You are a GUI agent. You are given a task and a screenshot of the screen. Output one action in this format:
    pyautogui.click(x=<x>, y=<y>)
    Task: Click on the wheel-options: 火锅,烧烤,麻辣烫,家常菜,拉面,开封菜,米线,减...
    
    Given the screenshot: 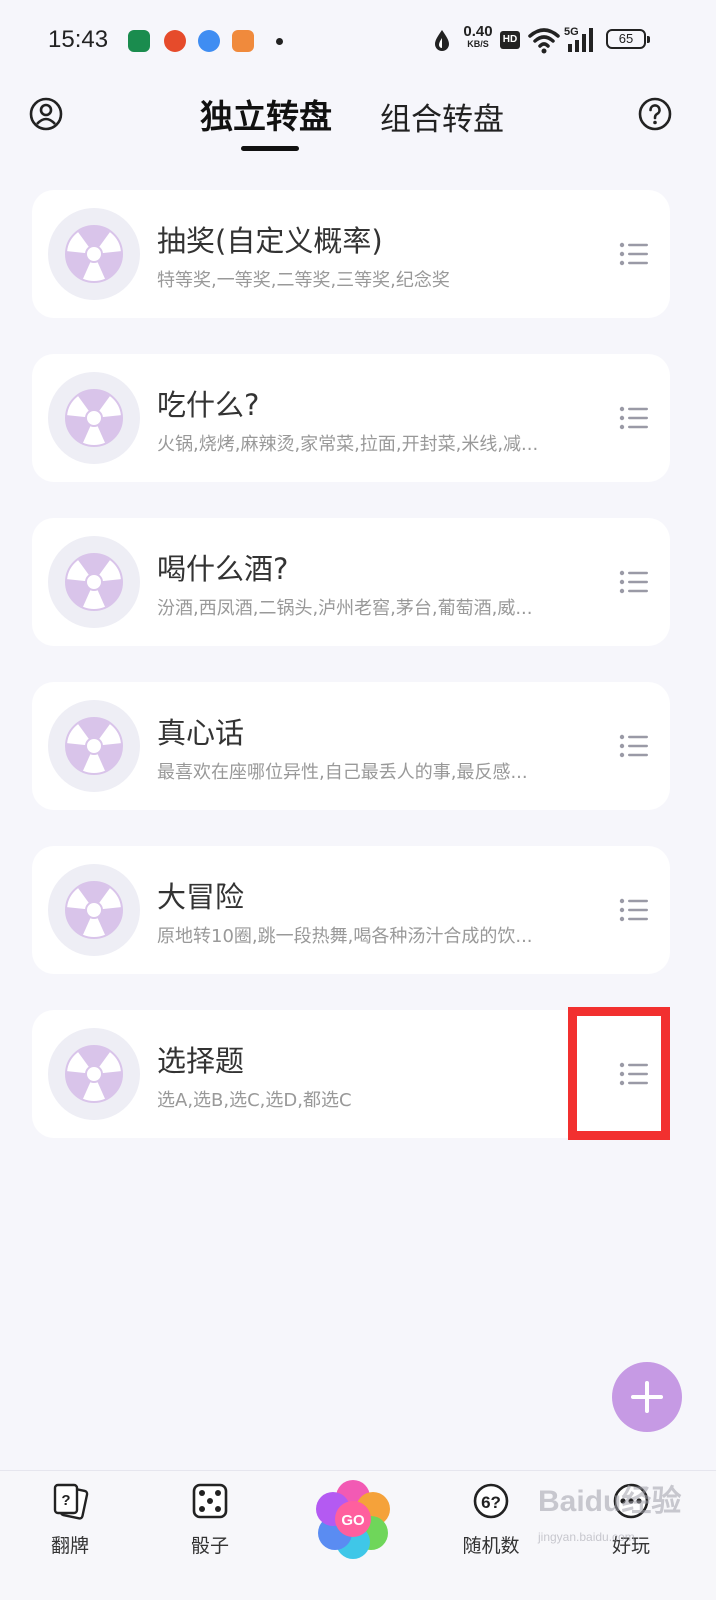 What is the action you would take?
    pyautogui.click(x=348, y=444)
    